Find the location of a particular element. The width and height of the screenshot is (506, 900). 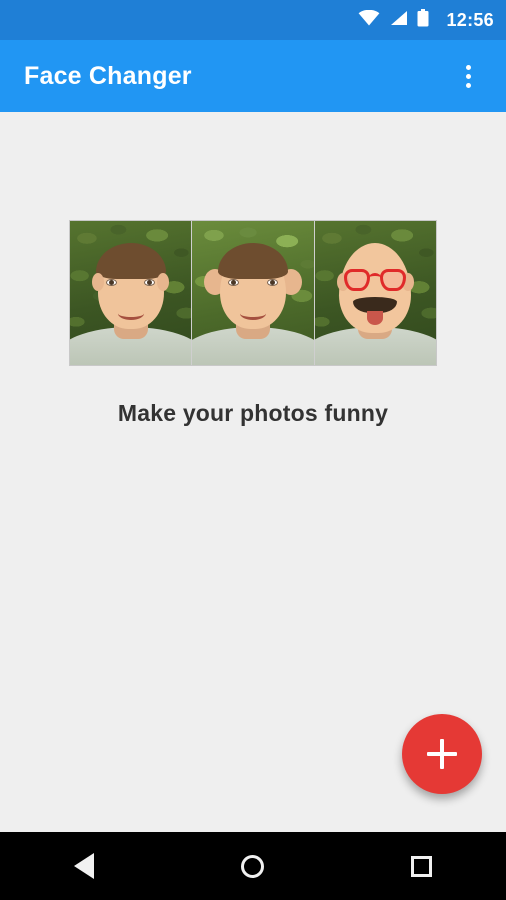

status-icons: 12:56 is located at coordinates (426, 20).